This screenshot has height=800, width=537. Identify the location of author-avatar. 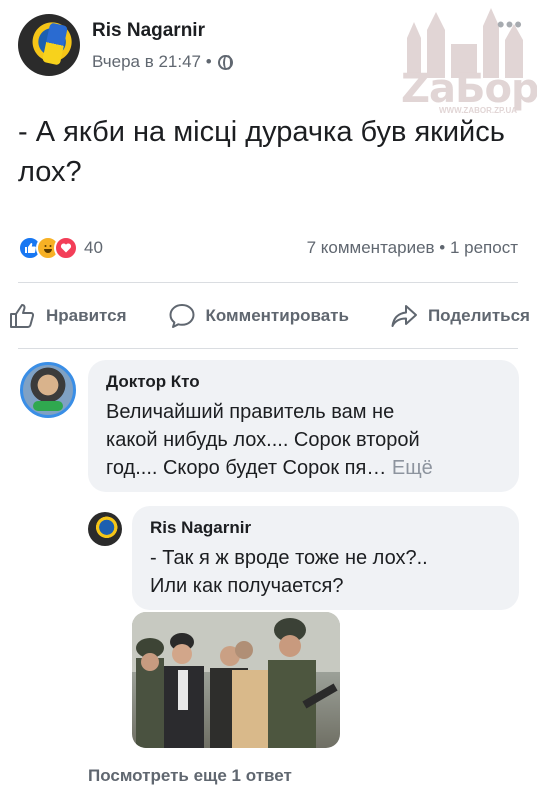
(49, 45).